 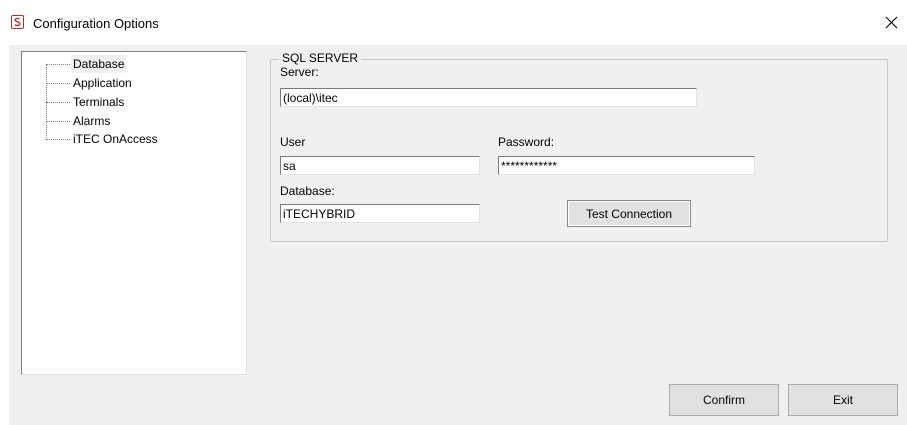 I want to click on tree-connector-line, so click(x=46, y=101).